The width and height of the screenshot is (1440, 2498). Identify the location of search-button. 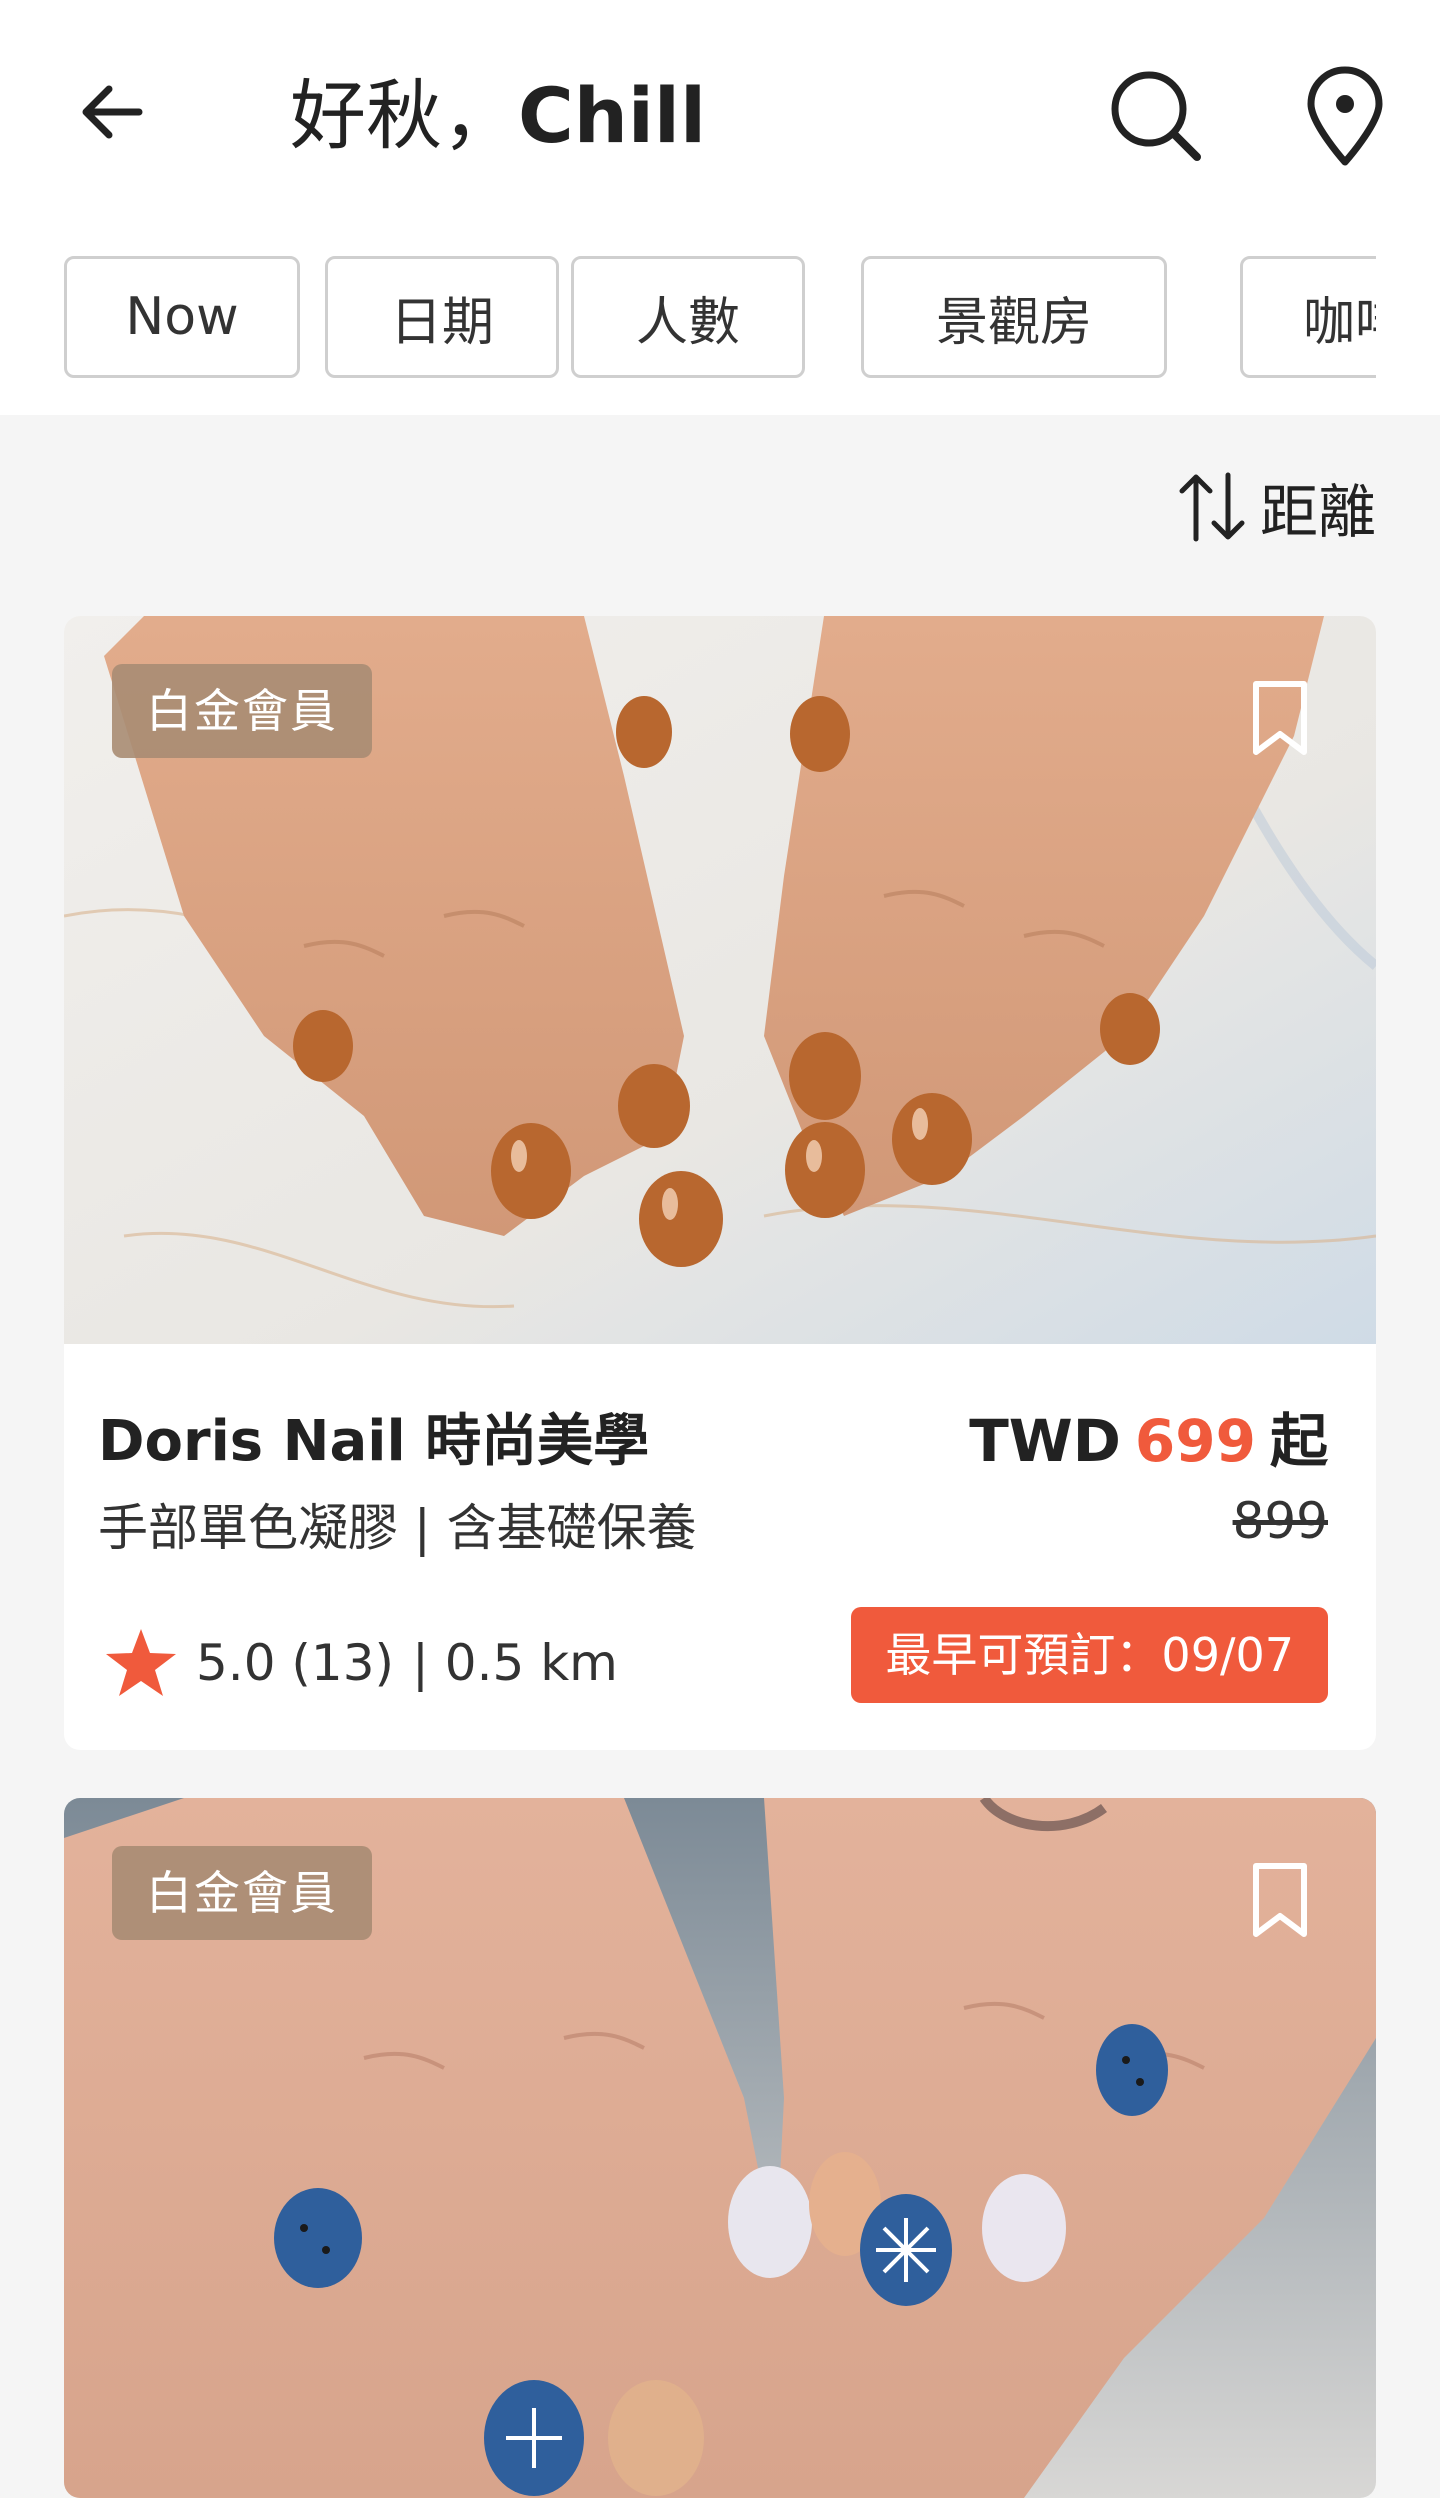
(1155, 115).